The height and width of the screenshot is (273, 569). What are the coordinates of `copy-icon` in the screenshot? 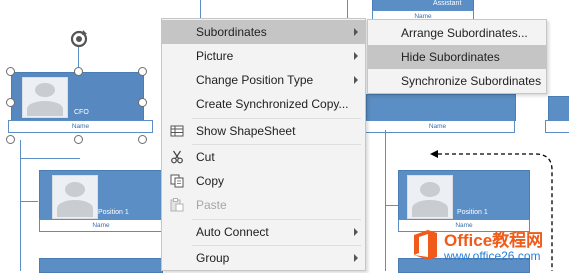 It's located at (177, 181).